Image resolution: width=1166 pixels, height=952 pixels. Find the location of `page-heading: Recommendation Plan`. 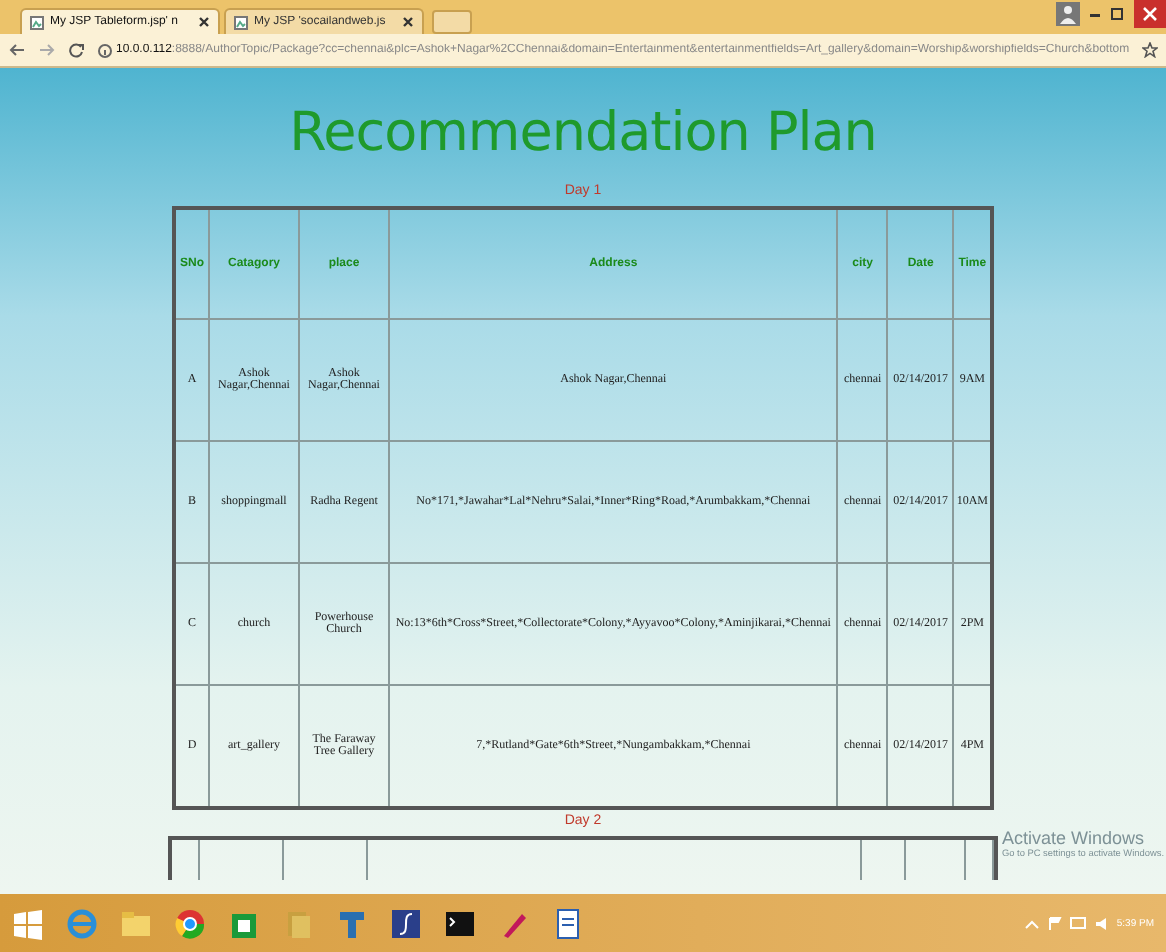

page-heading: Recommendation Plan is located at coordinates (583, 134).